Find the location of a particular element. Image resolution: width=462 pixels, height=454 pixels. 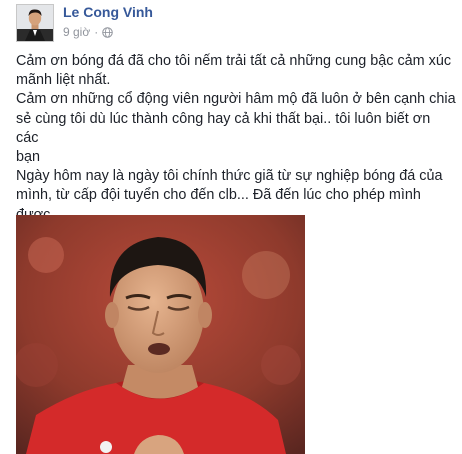

author-name-link: Le Cong Vinh is located at coordinates (108, 12).